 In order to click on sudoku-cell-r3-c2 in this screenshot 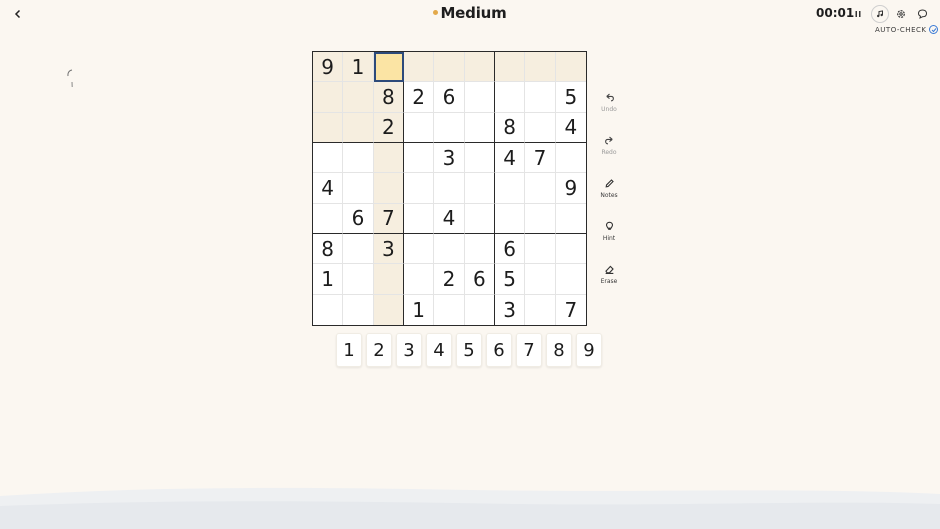, I will do `click(358, 127)`.